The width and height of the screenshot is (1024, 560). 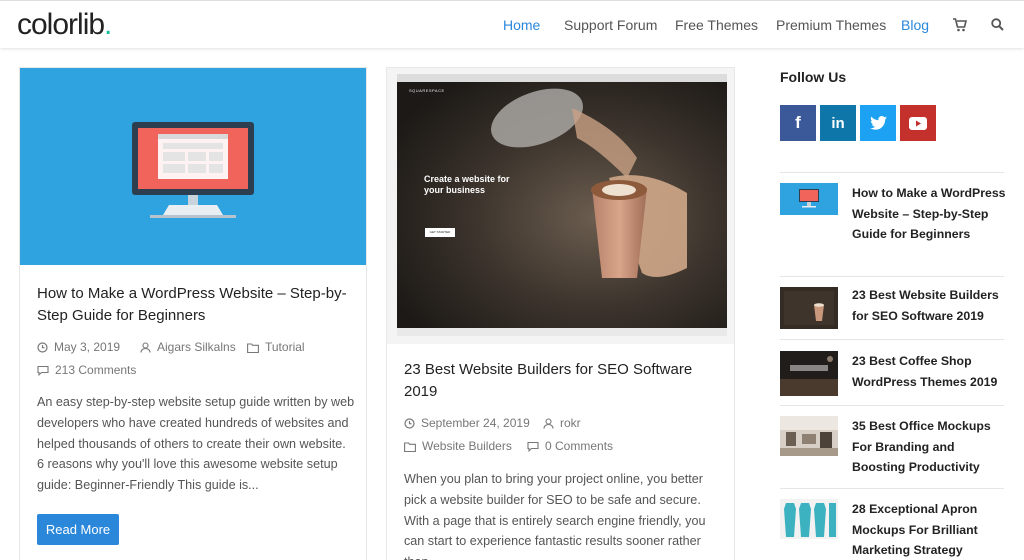 I want to click on squarespace-brand: SQUARESPACE, so click(x=427, y=90).